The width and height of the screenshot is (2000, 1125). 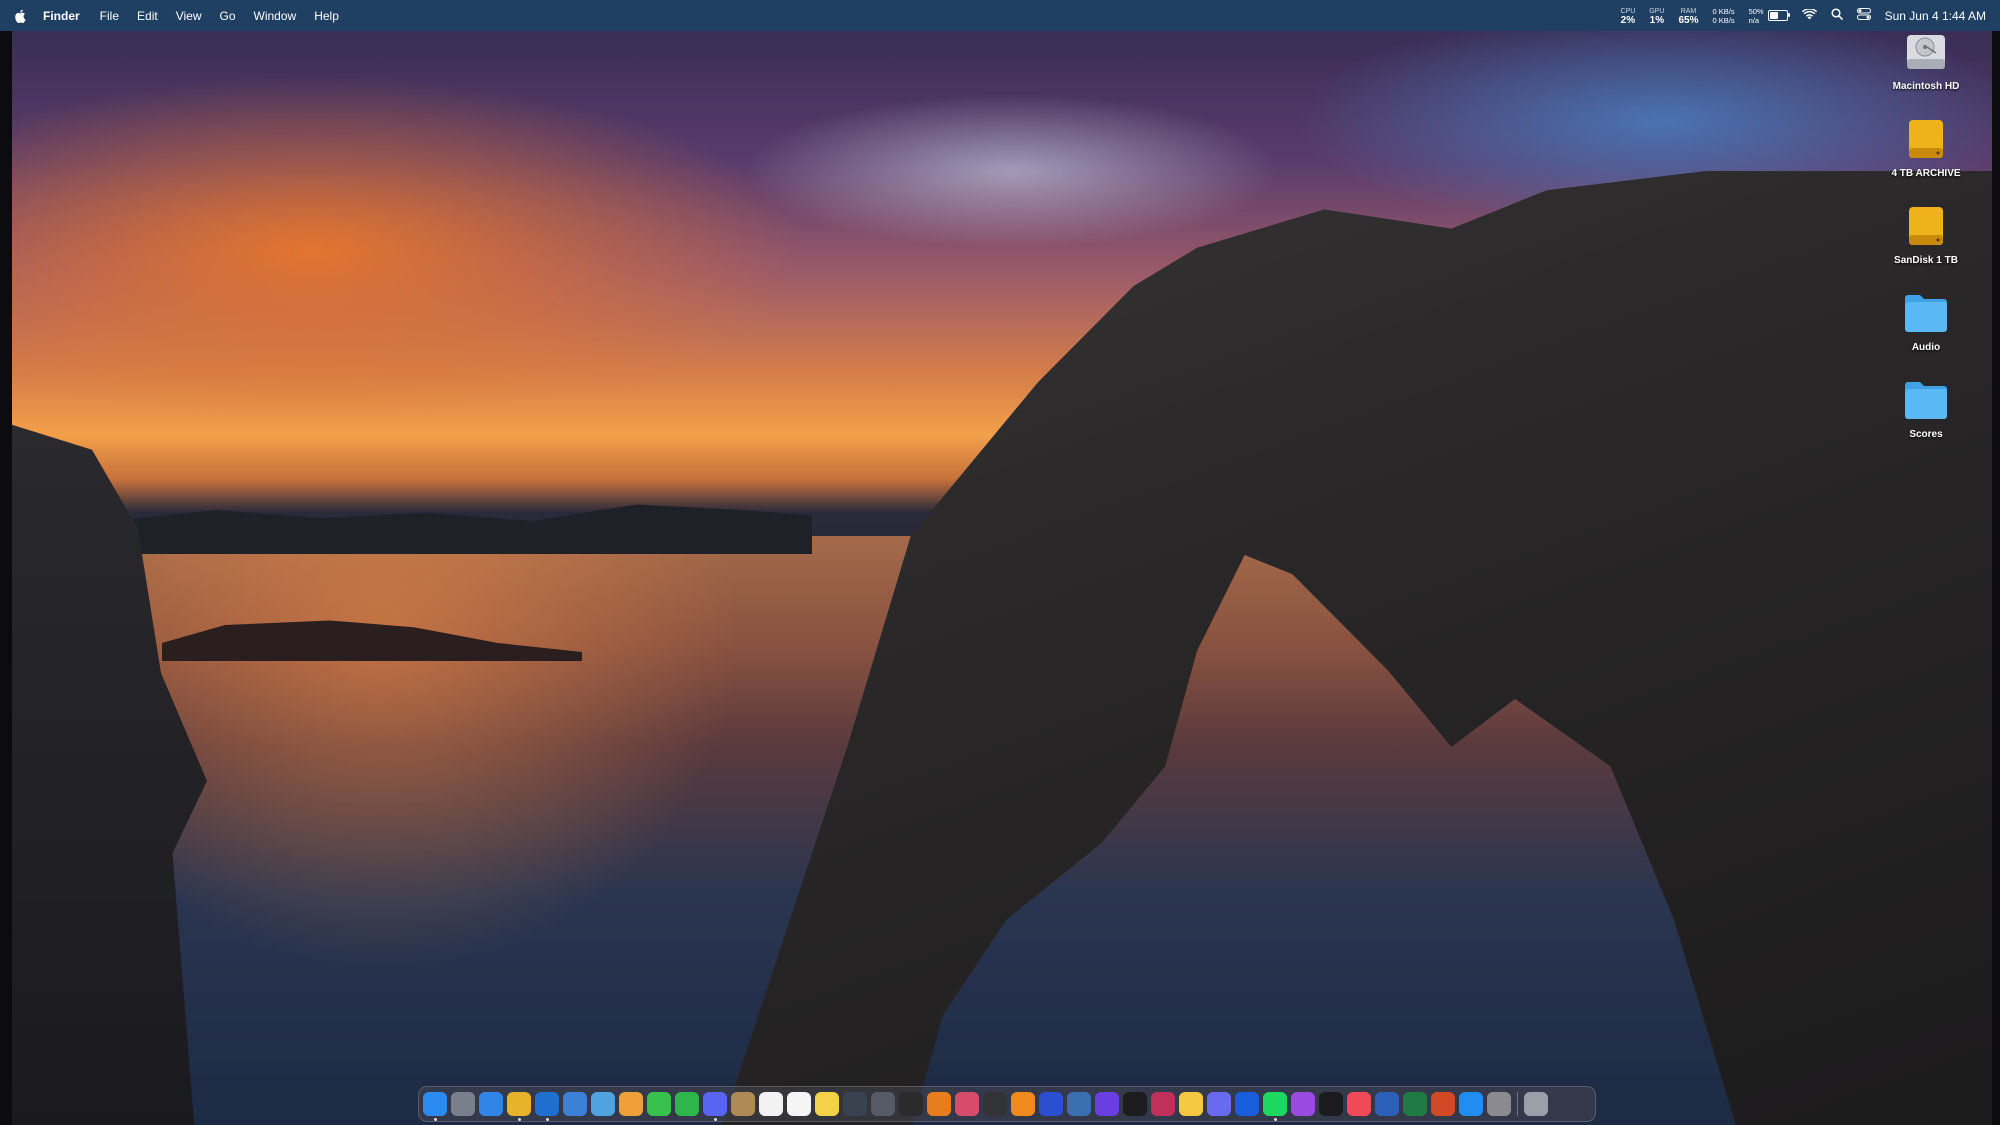 I want to click on desktop-item-scores: Scores, so click(x=1926, y=417).